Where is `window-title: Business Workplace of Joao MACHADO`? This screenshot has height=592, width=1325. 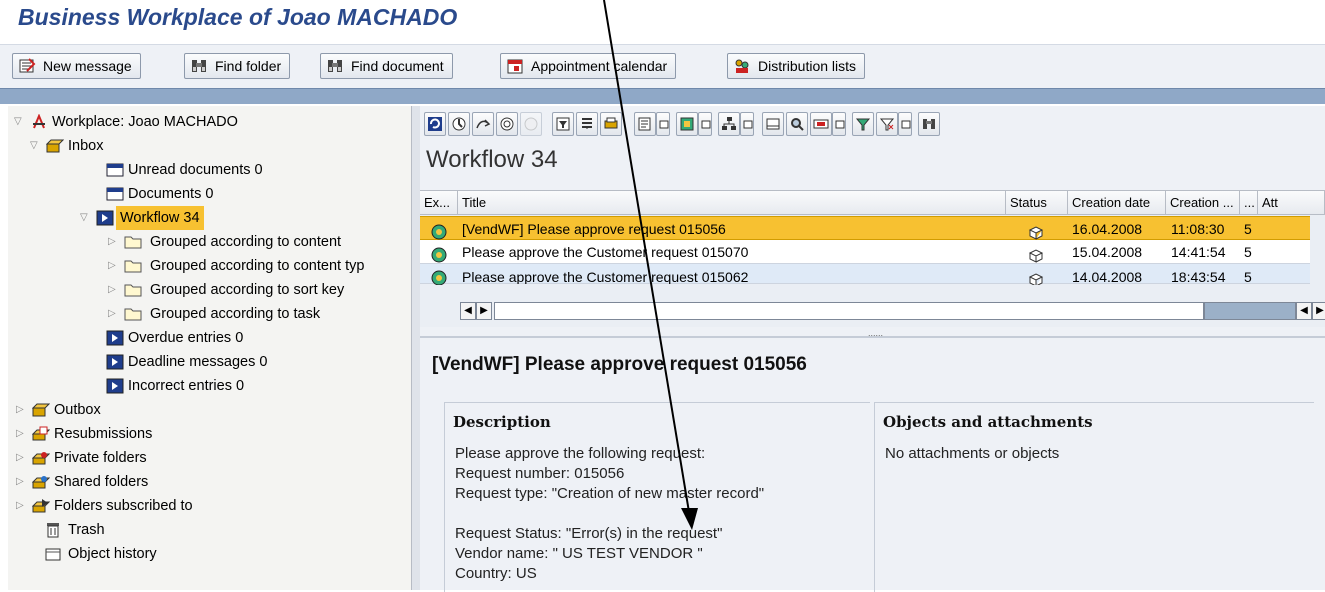 window-title: Business Workplace of Joao MACHADO is located at coordinates (238, 17).